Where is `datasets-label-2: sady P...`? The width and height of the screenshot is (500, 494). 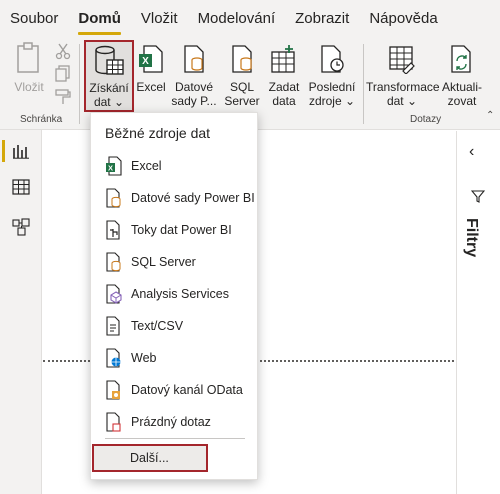 datasets-label-2: sady P... is located at coordinates (194, 101).